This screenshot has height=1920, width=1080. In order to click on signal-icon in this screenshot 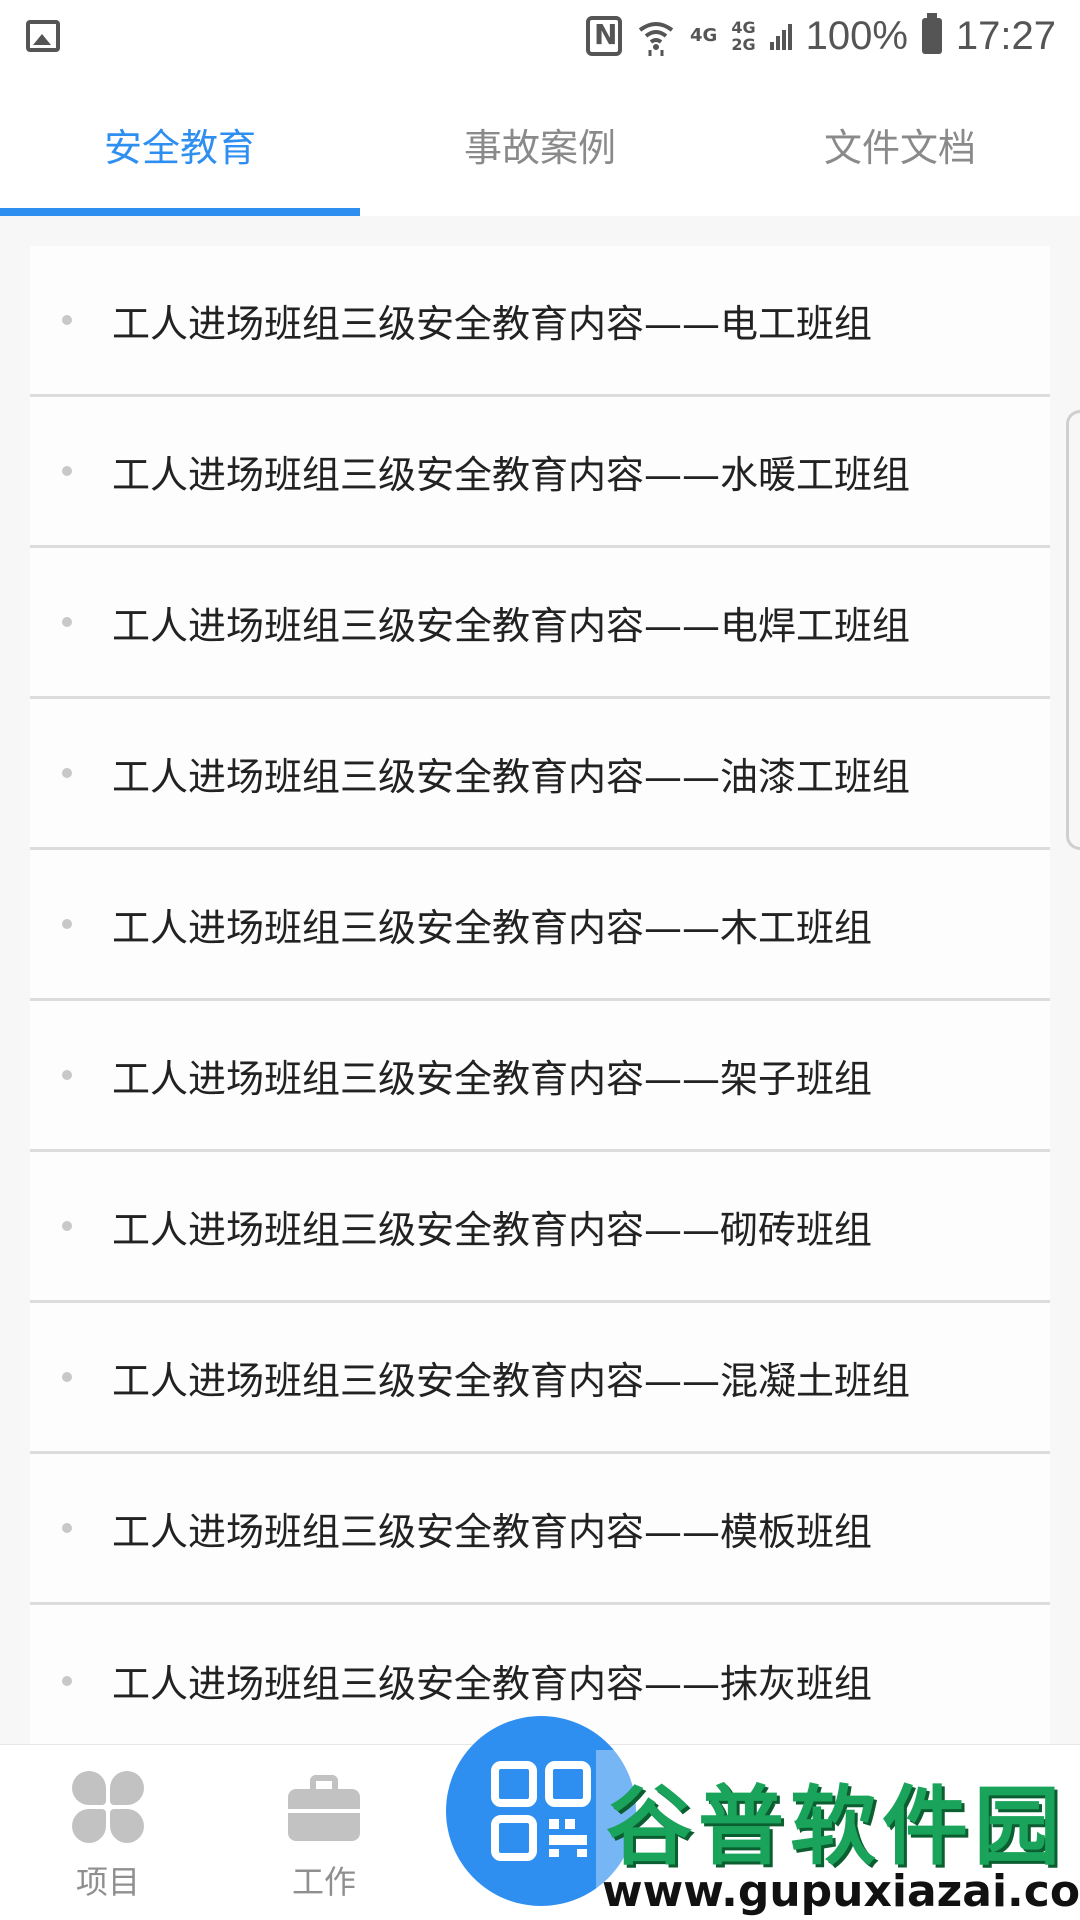, I will do `click(780, 36)`.